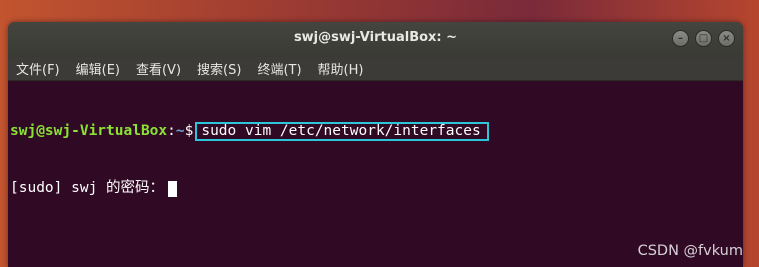 The width and height of the screenshot is (759, 267). I want to click on password-prompt: [sudo] swj 的密码：, so click(87, 188).